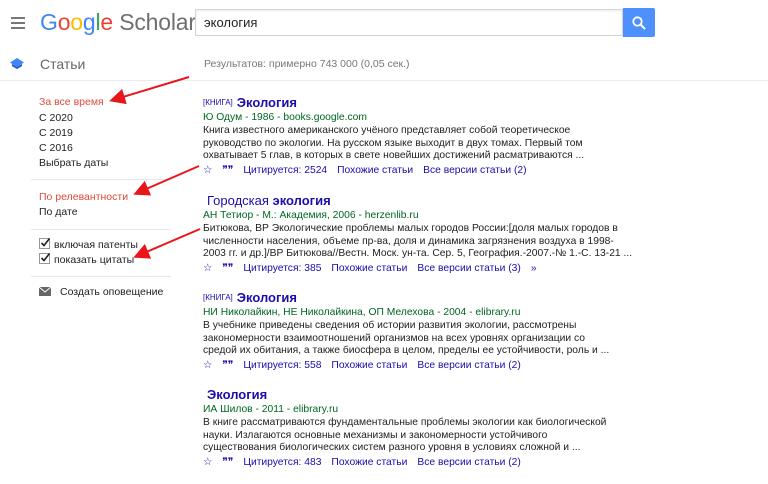 Image resolution: width=768 pixels, height=484 pixels. I want to click on create-alert-label: Создать оповещение, so click(112, 292).